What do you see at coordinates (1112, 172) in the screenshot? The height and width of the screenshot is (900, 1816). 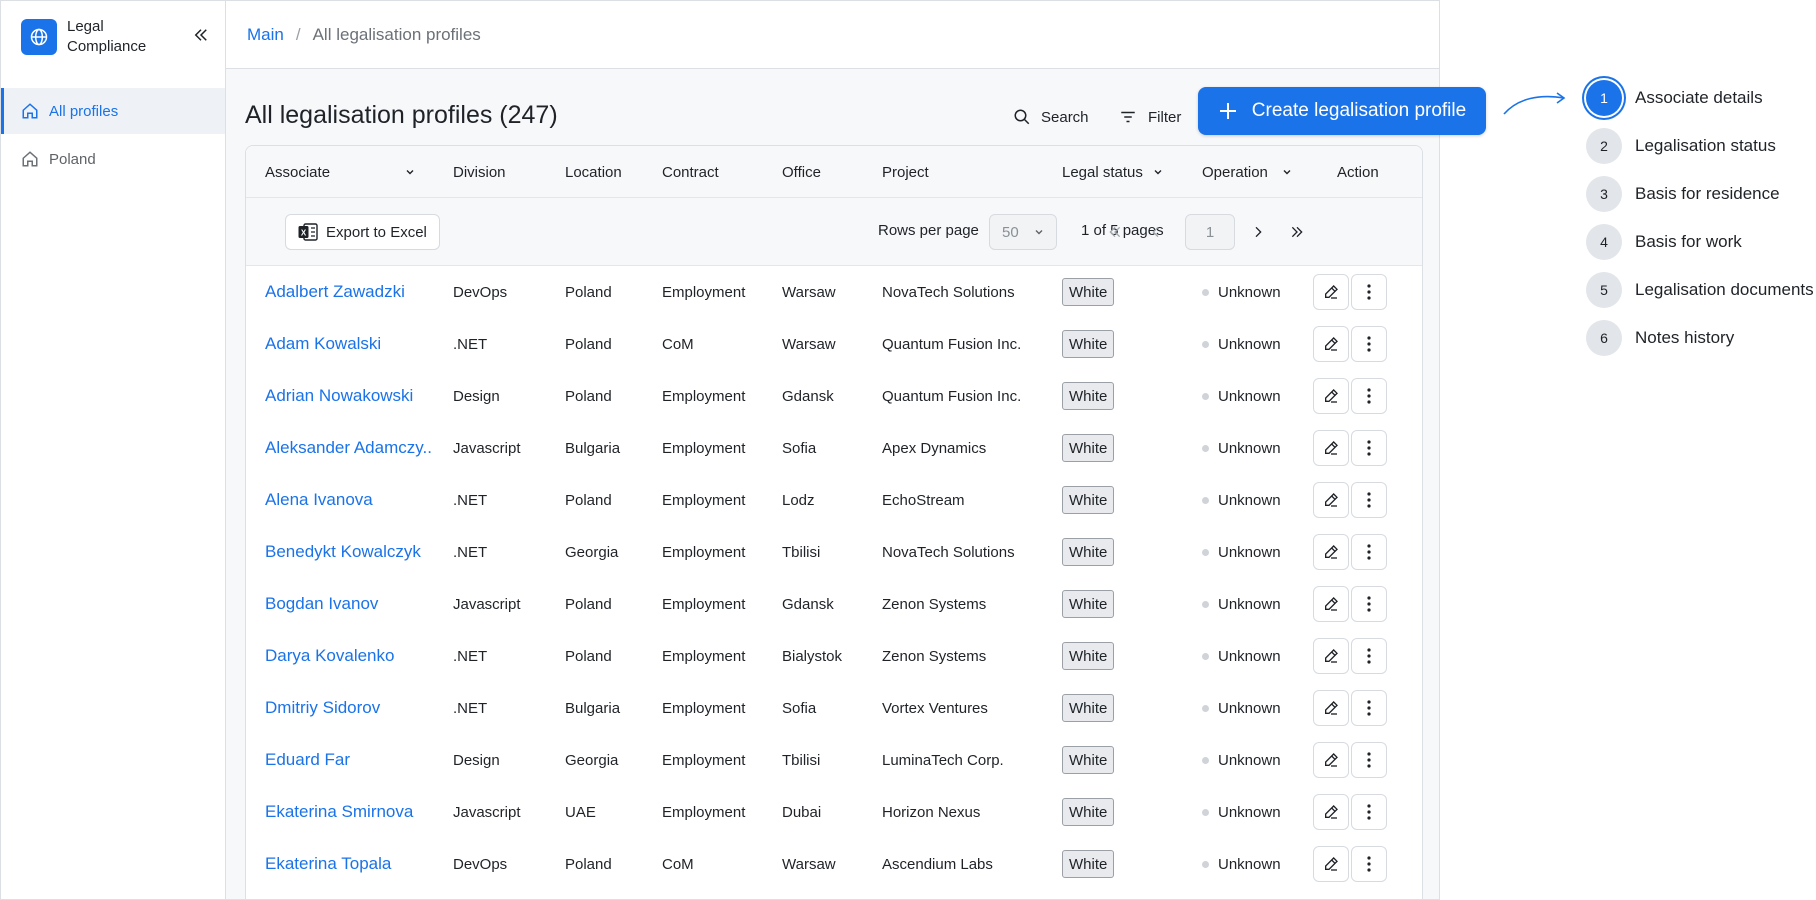 I see `column-header-legal-status: Legal status` at bounding box center [1112, 172].